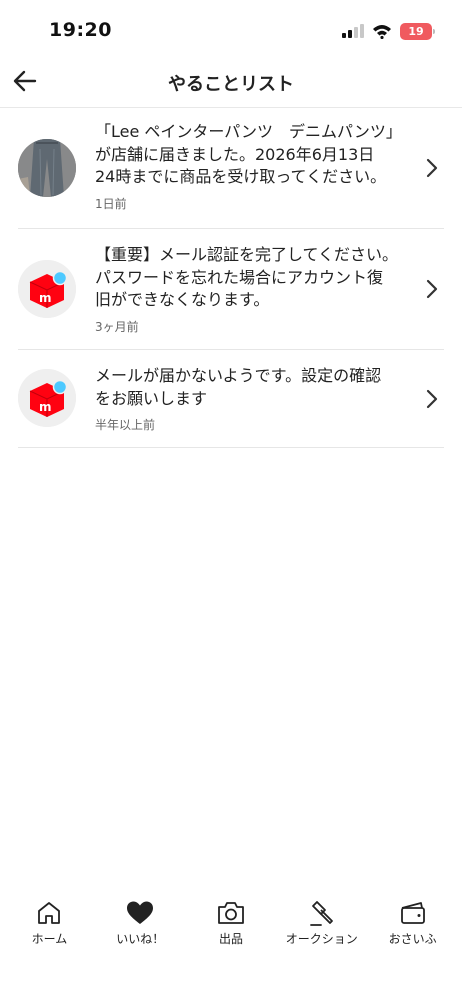 This screenshot has height=999, width=462. I want to click on status-bar: 19:20 19, so click(231, 29).